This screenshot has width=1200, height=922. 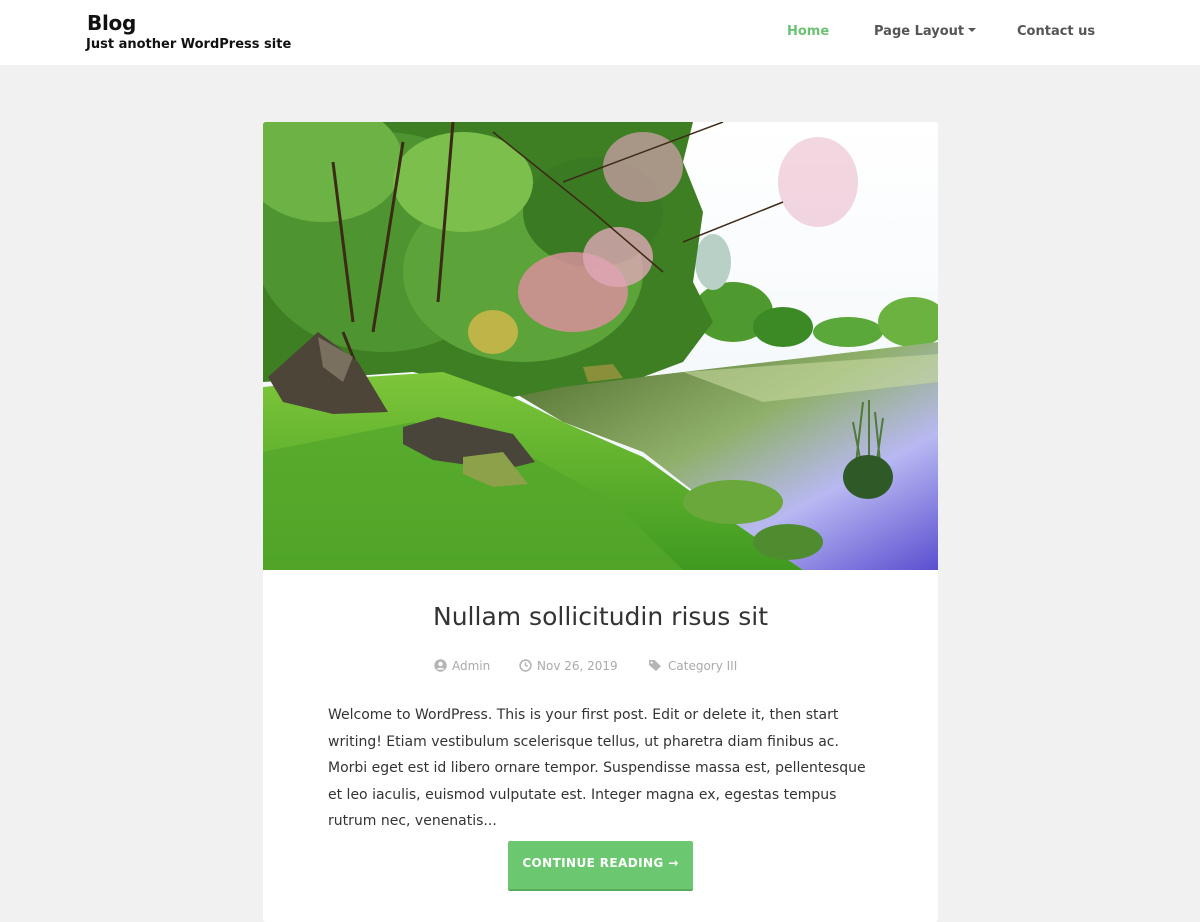 I want to click on continue-reading-button: CONTINUE READING →, so click(x=600, y=866).